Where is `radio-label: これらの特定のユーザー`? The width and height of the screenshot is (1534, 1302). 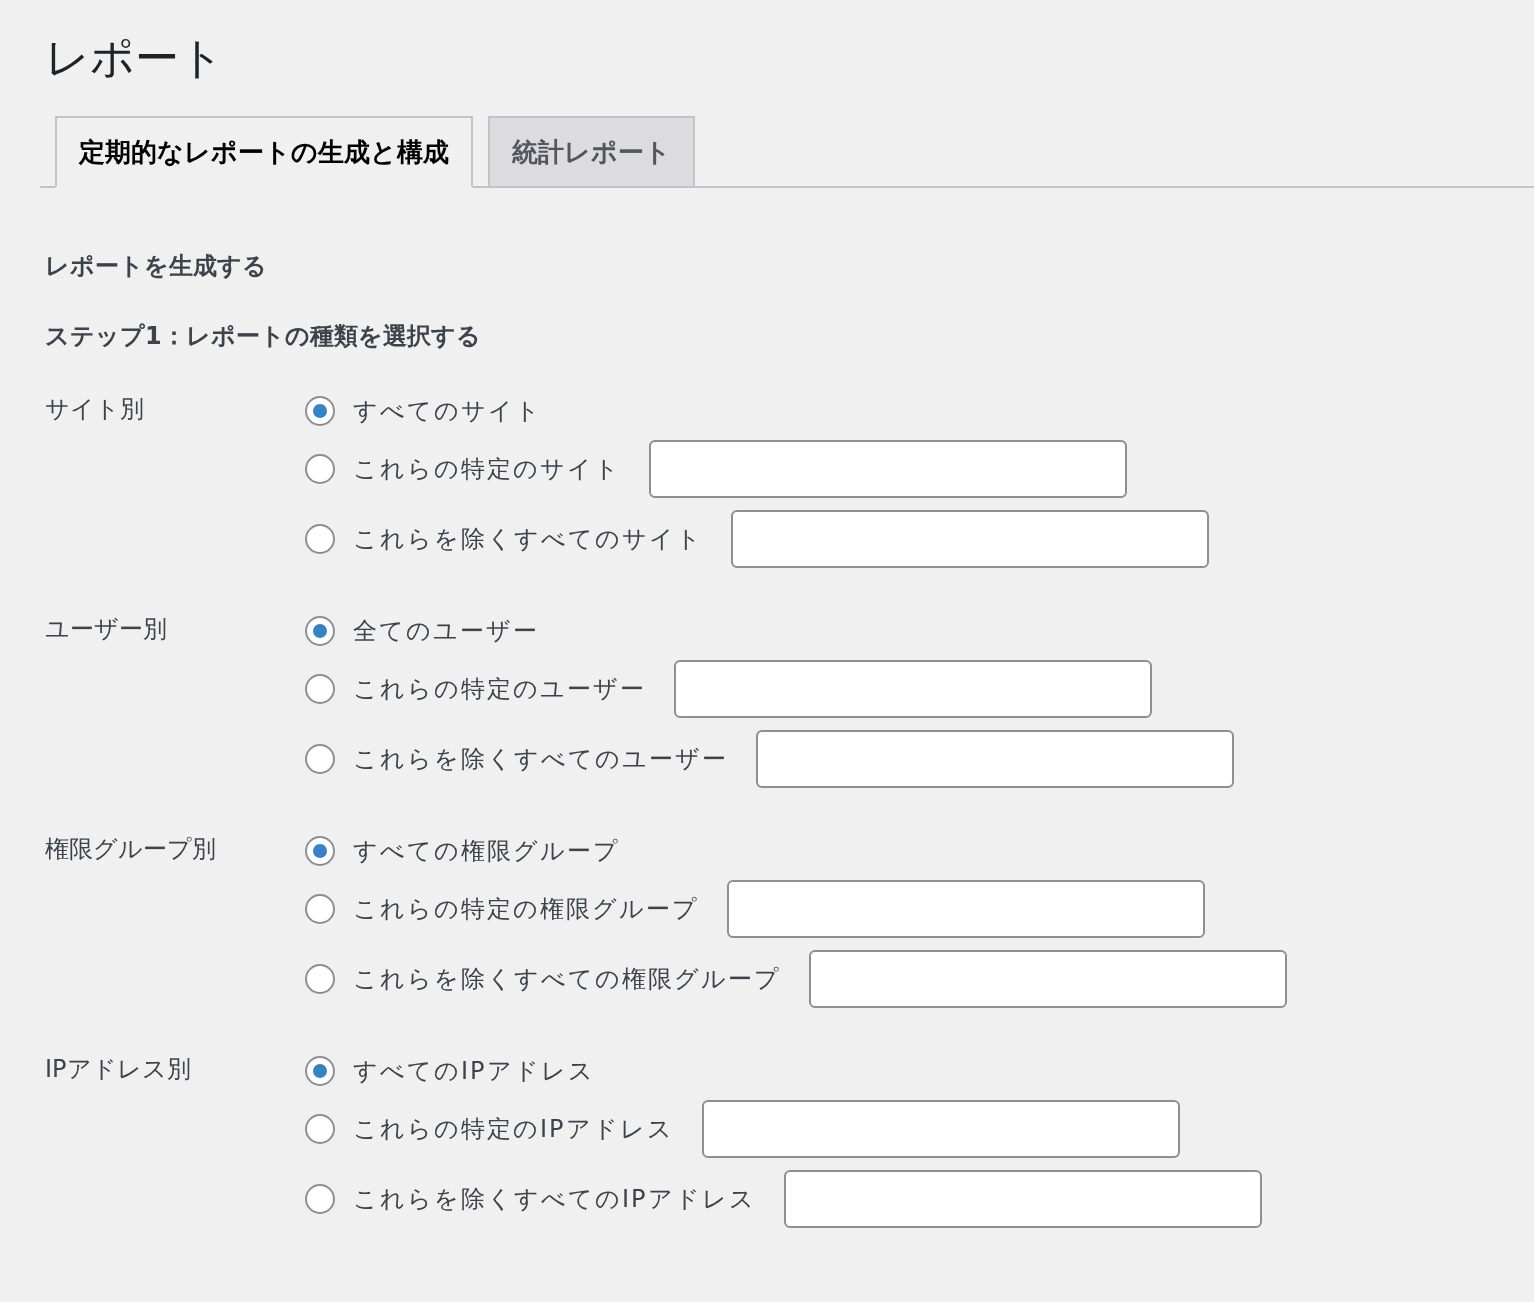 radio-label: これらの特定のユーザー is located at coordinates (499, 689).